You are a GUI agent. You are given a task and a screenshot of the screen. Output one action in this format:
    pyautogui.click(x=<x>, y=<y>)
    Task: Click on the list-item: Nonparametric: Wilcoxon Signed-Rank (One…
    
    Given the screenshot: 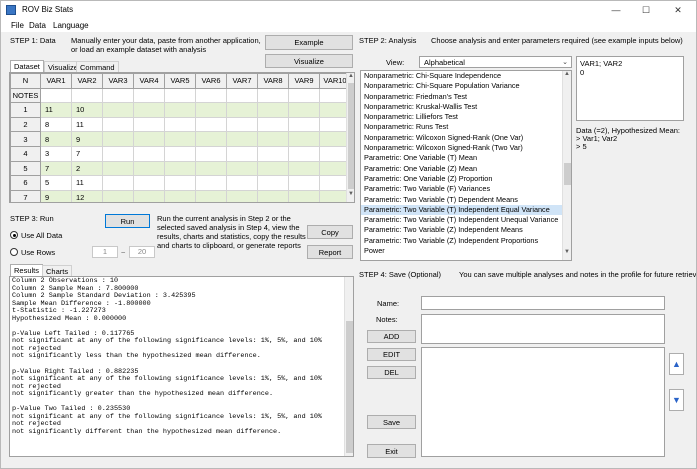 What is the action you would take?
    pyautogui.click(x=462, y=138)
    